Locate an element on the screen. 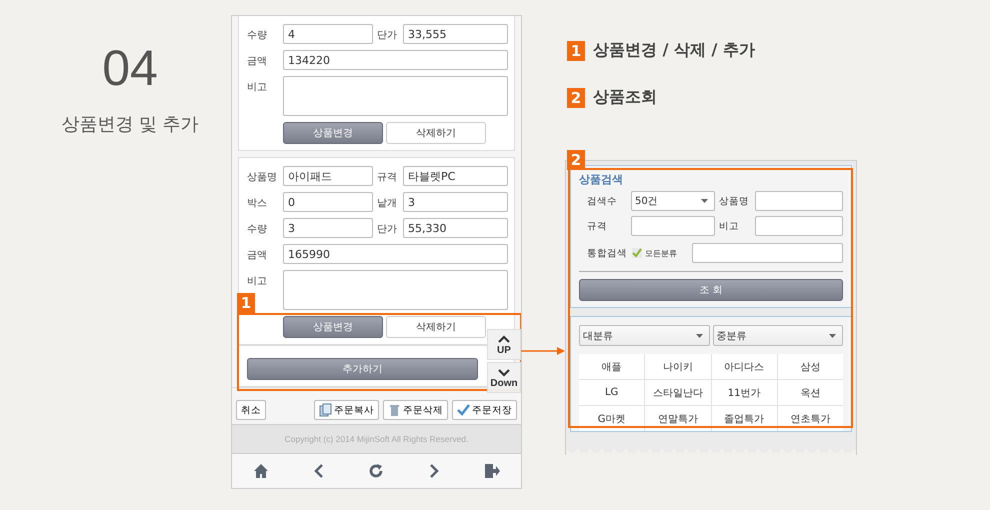 The width and height of the screenshot is (990, 510). brand-button: 삼성 is located at coordinates (810, 366).